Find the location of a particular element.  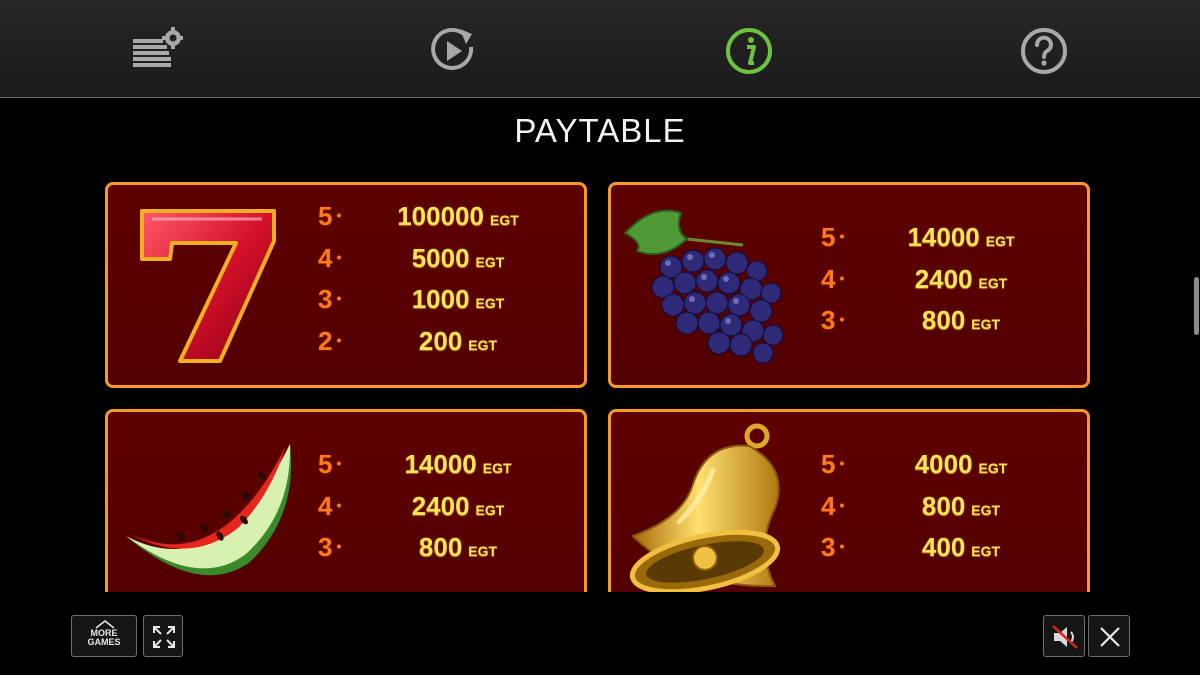

help-icon is located at coordinates (1044, 51).